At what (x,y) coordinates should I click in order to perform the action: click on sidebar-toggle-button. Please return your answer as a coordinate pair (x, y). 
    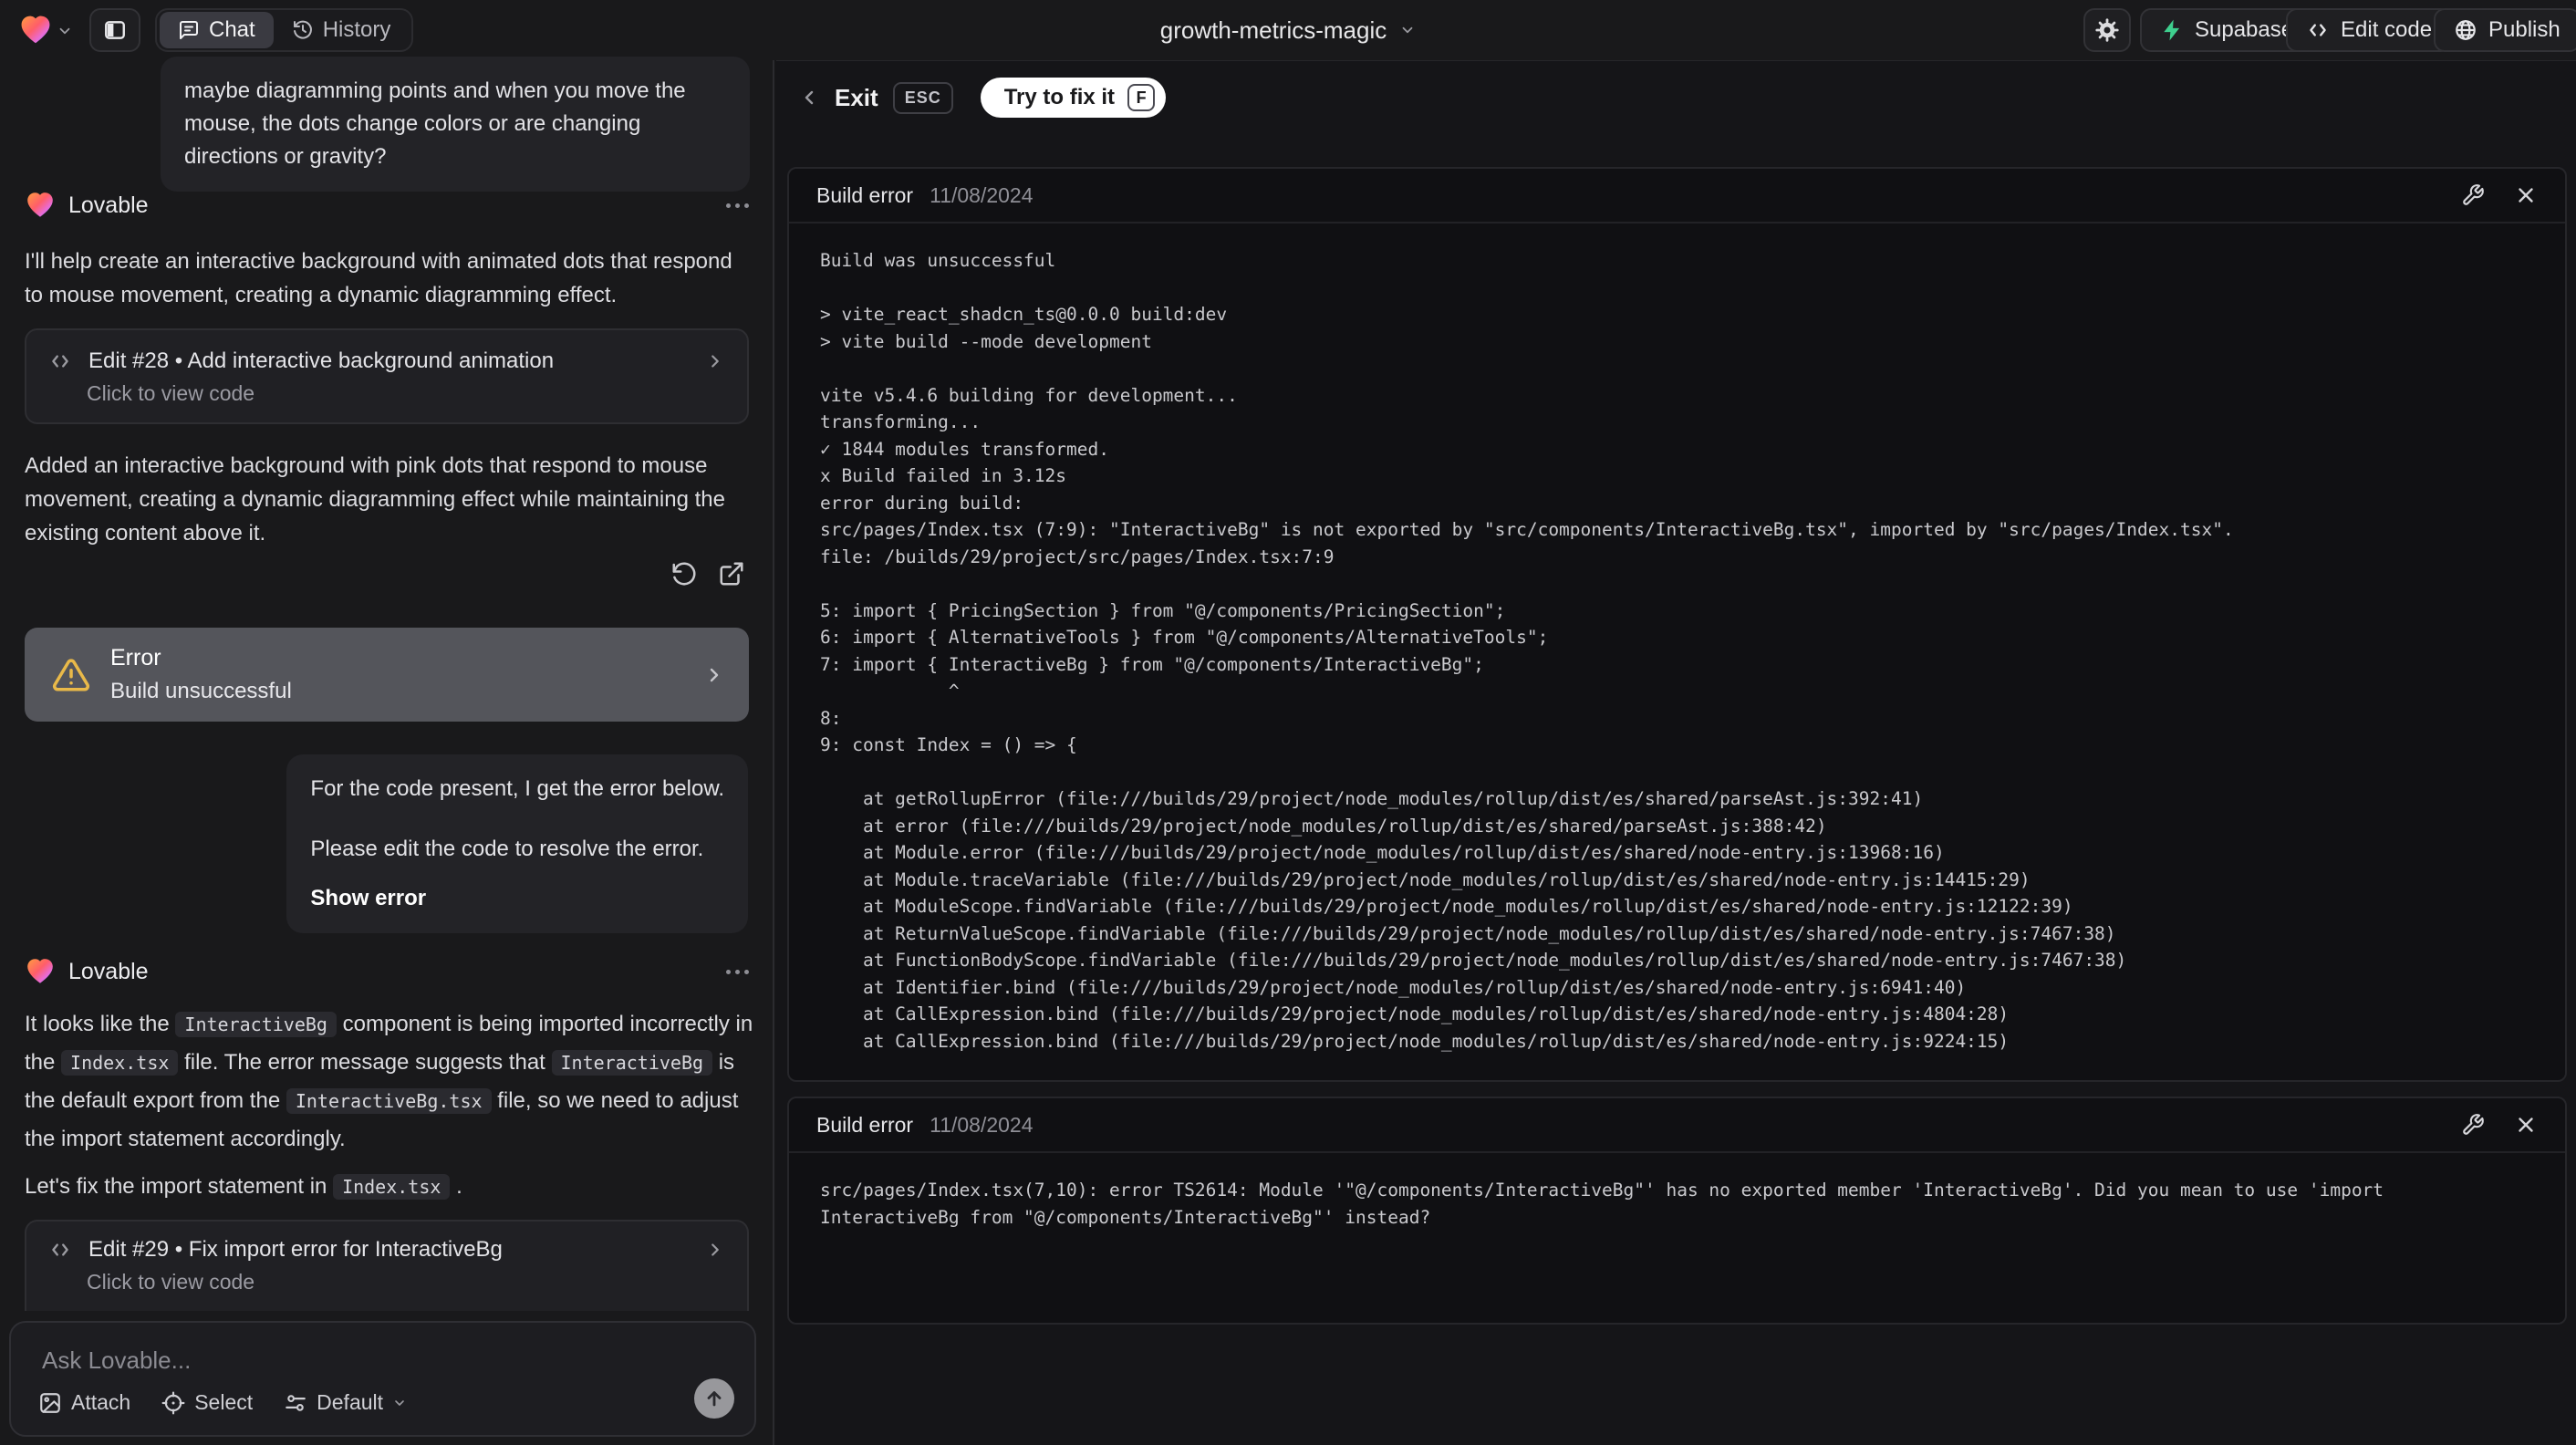
    Looking at the image, I should click on (114, 30).